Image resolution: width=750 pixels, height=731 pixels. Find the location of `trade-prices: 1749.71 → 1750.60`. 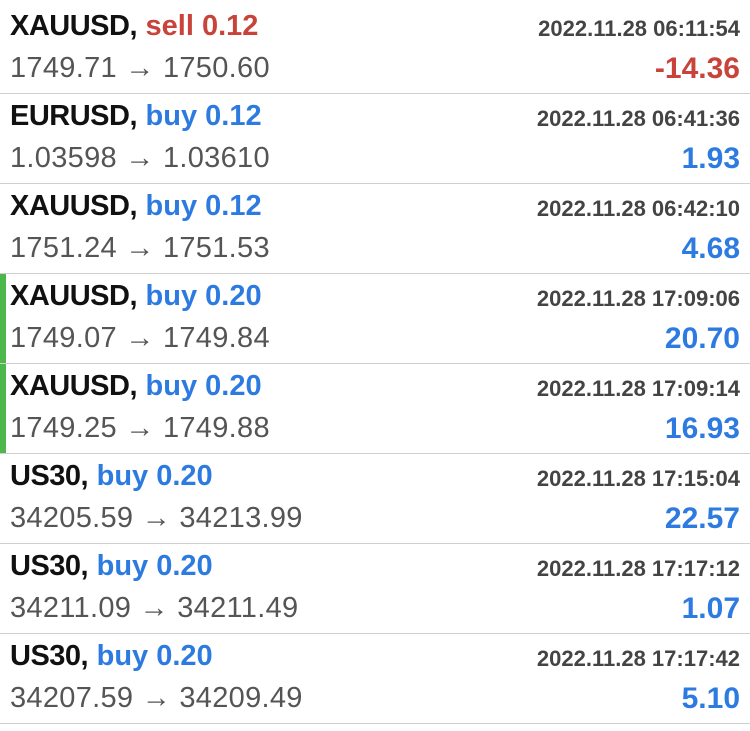

trade-prices: 1749.71 → 1750.60 is located at coordinates (140, 68).